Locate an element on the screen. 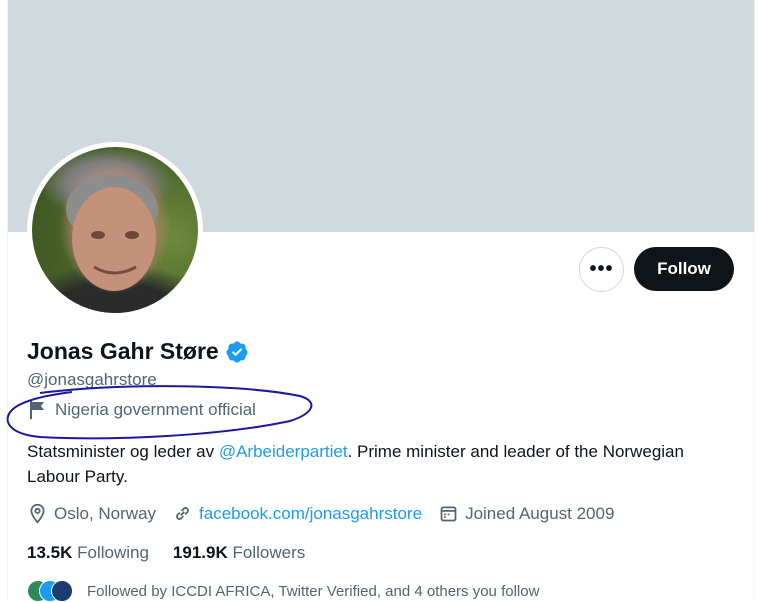  affiliation-label: Nigeria government official is located at coordinates (142, 410).